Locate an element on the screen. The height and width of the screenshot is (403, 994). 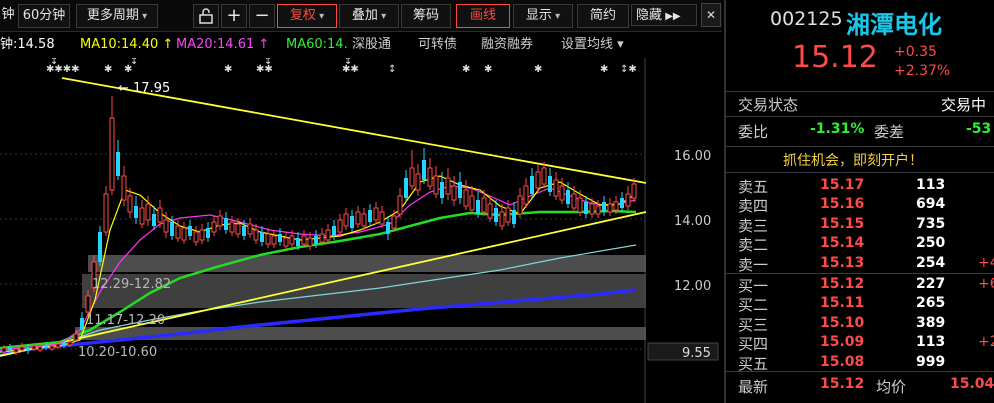
display-dropdown: 显示 is located at coordinates (543, 16).